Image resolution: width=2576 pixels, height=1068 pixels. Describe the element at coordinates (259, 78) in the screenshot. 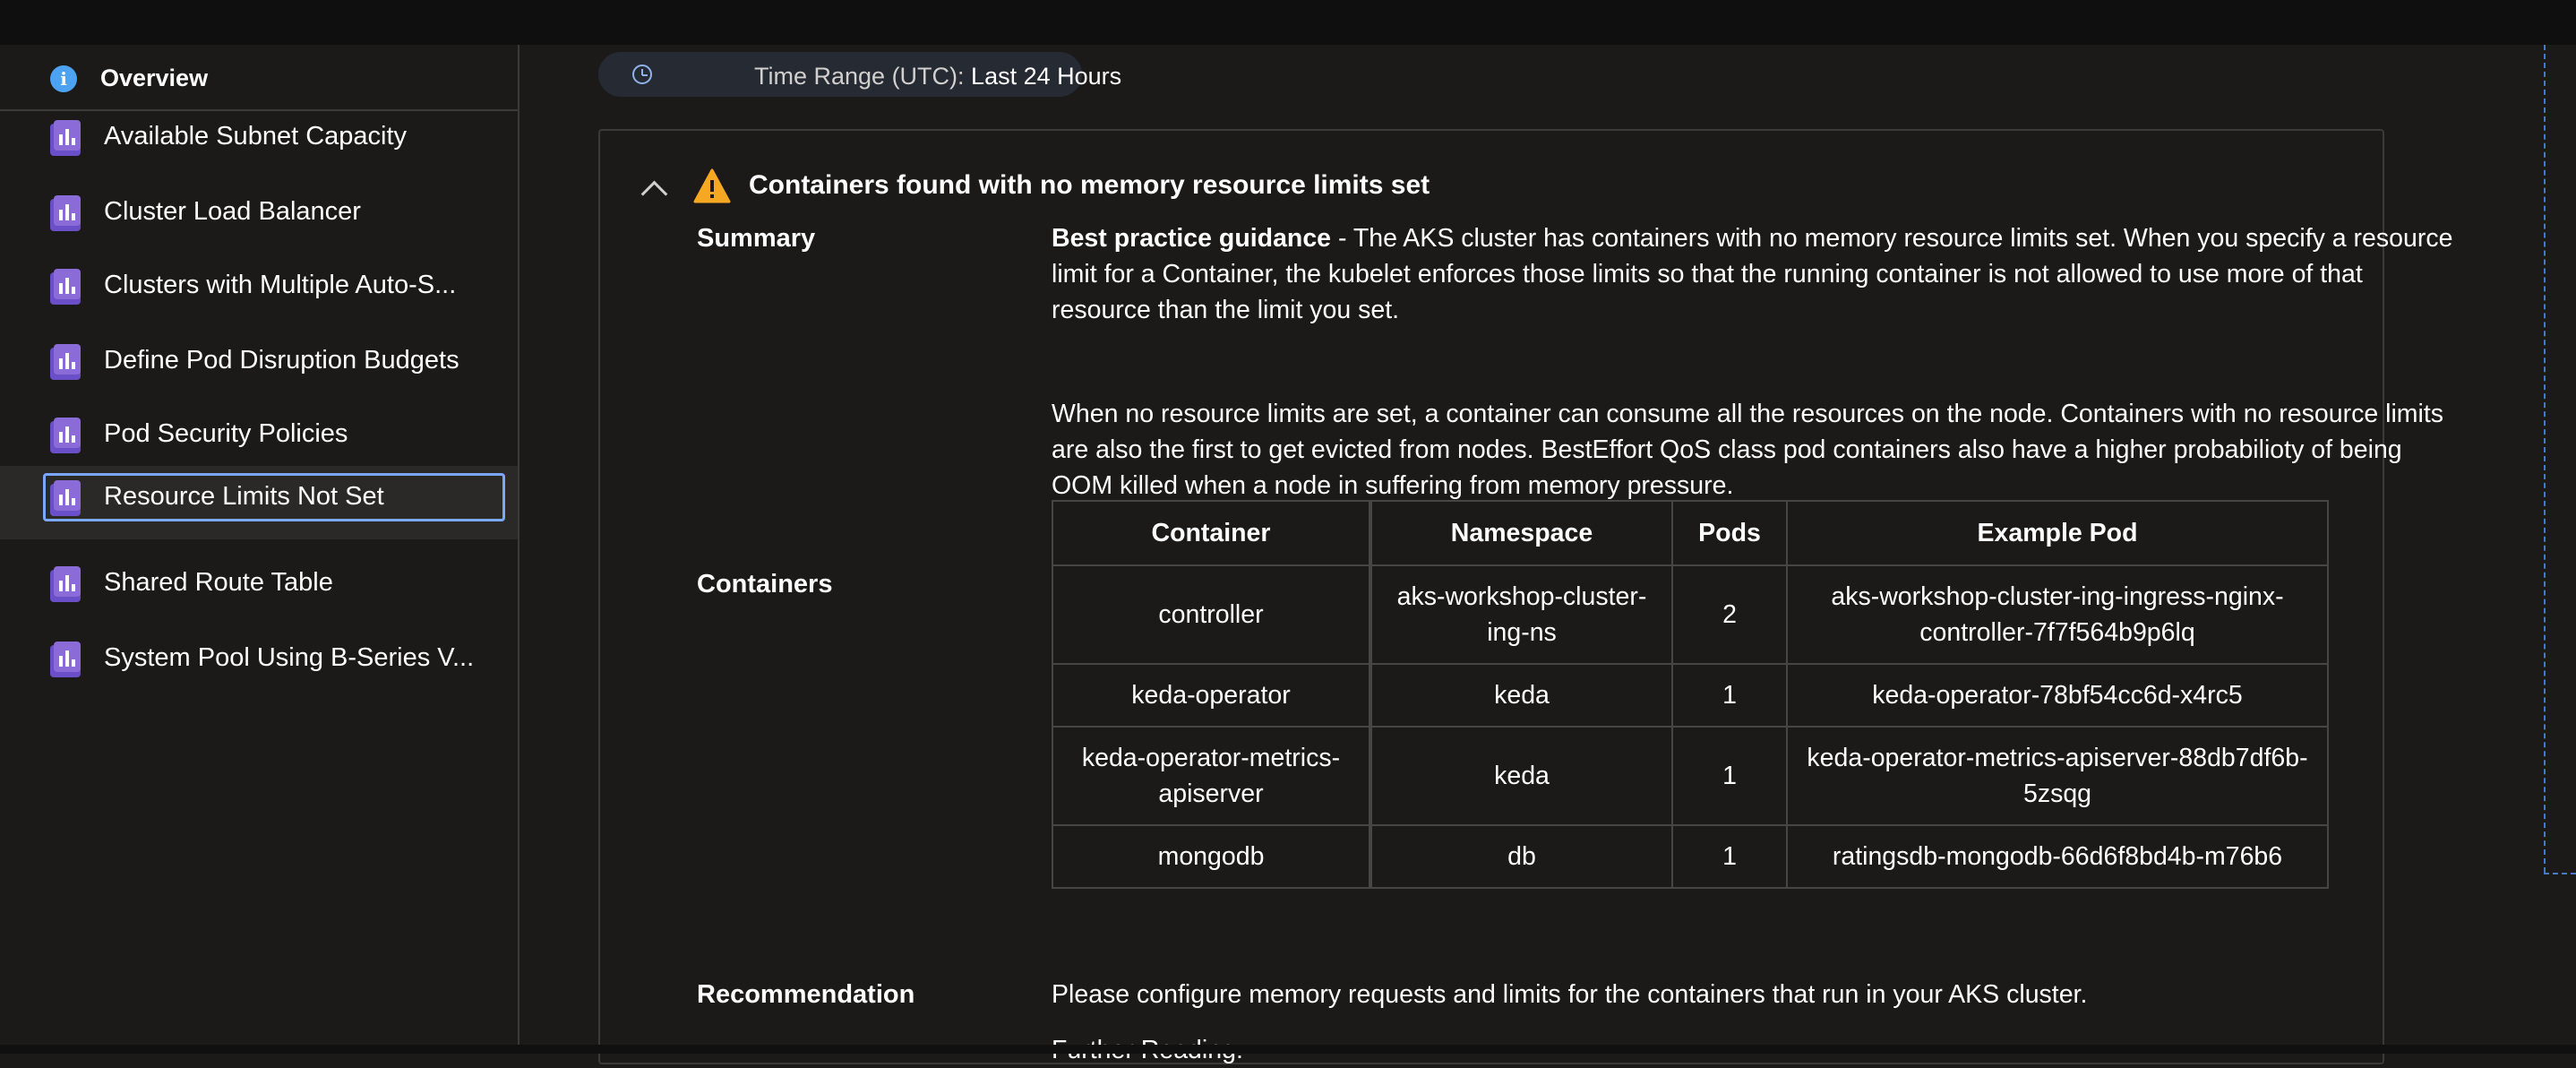

I see `sidebar-item-overview: i Overview` at that location.